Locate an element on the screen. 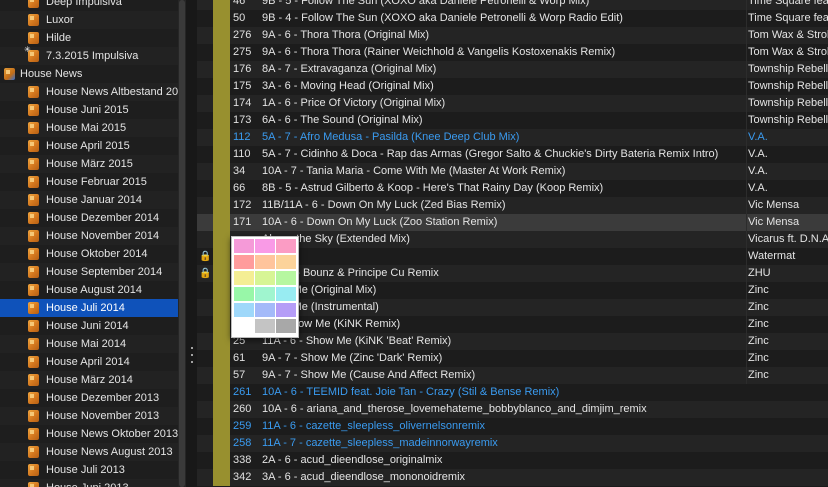  sidebar-item: Luxor is located at coordinates (89, 20).